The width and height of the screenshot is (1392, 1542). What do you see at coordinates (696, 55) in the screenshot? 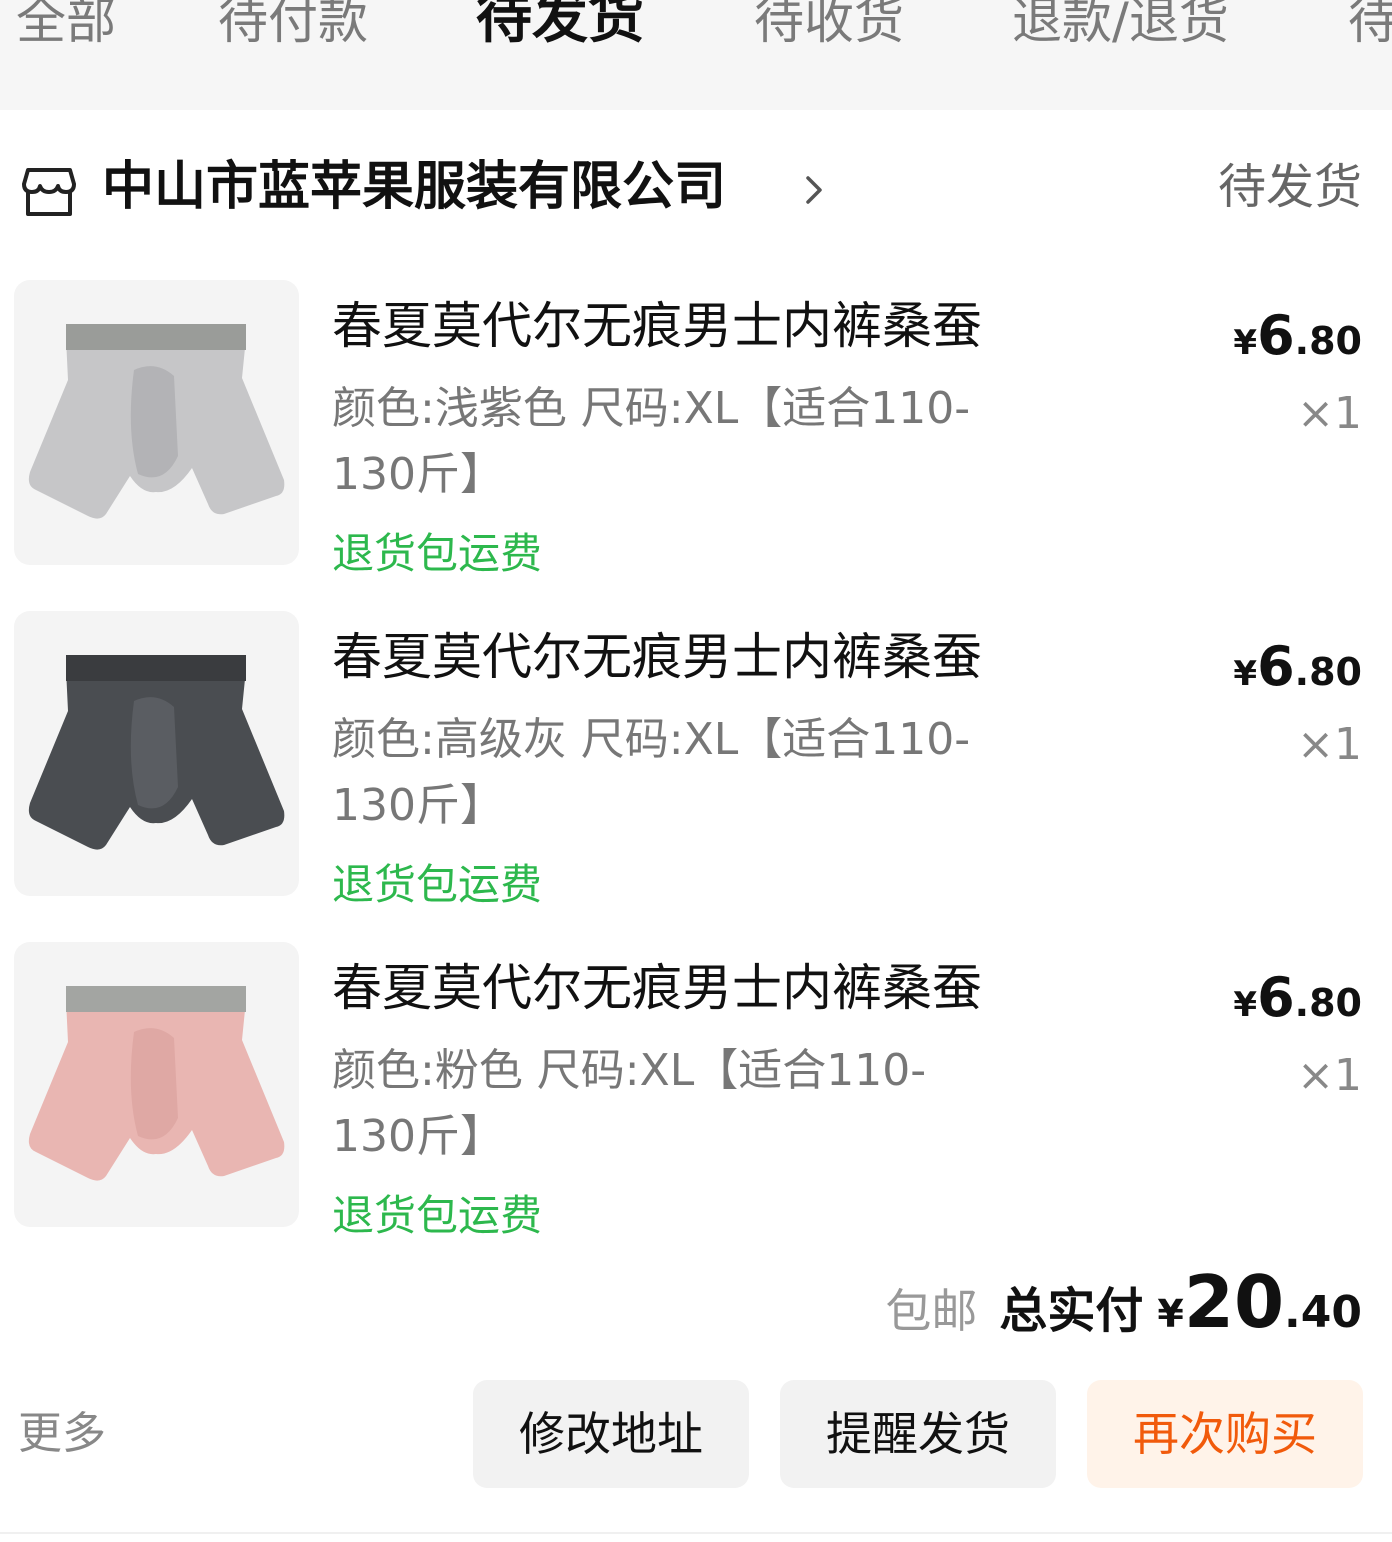
I see `order-status-tabs: 全部 待付款 待发货 待收货 退款/退货 待` at bounding box center [696, 55].